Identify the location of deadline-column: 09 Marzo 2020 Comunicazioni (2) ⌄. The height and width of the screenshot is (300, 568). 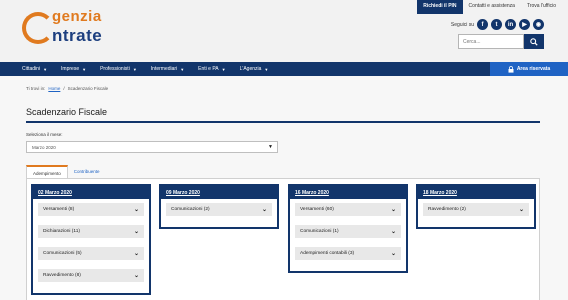
(219, 206).